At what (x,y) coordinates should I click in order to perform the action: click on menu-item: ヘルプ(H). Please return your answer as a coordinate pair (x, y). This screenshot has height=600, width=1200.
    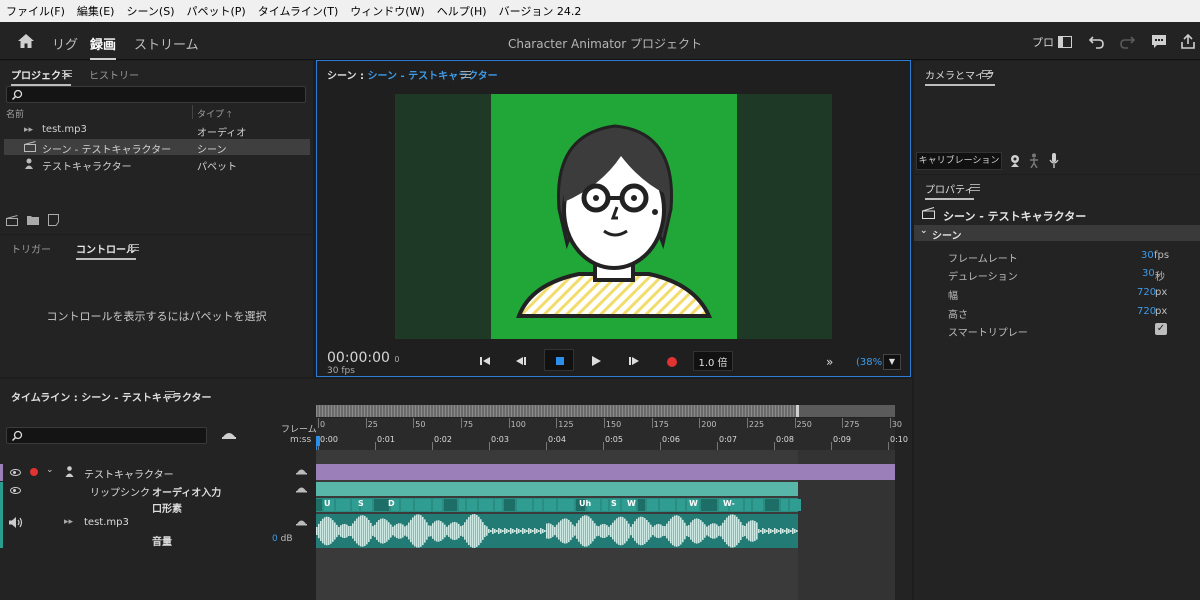
    Looking at the image, I should click on (462, 11).